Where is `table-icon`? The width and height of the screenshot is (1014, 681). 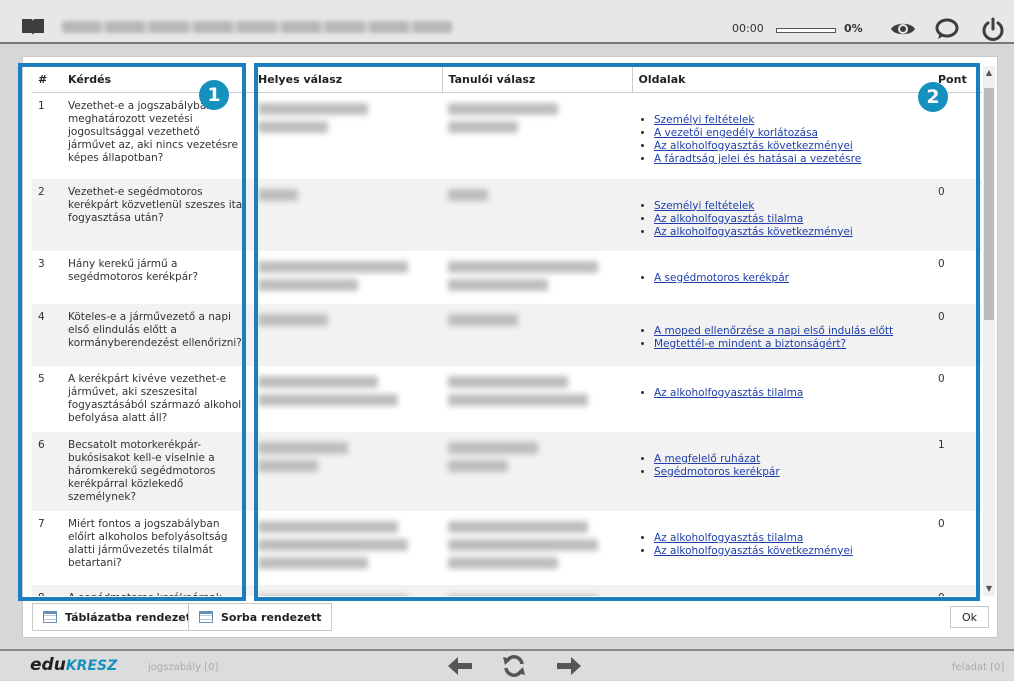 table-icon is located at coordinates (50, 617).